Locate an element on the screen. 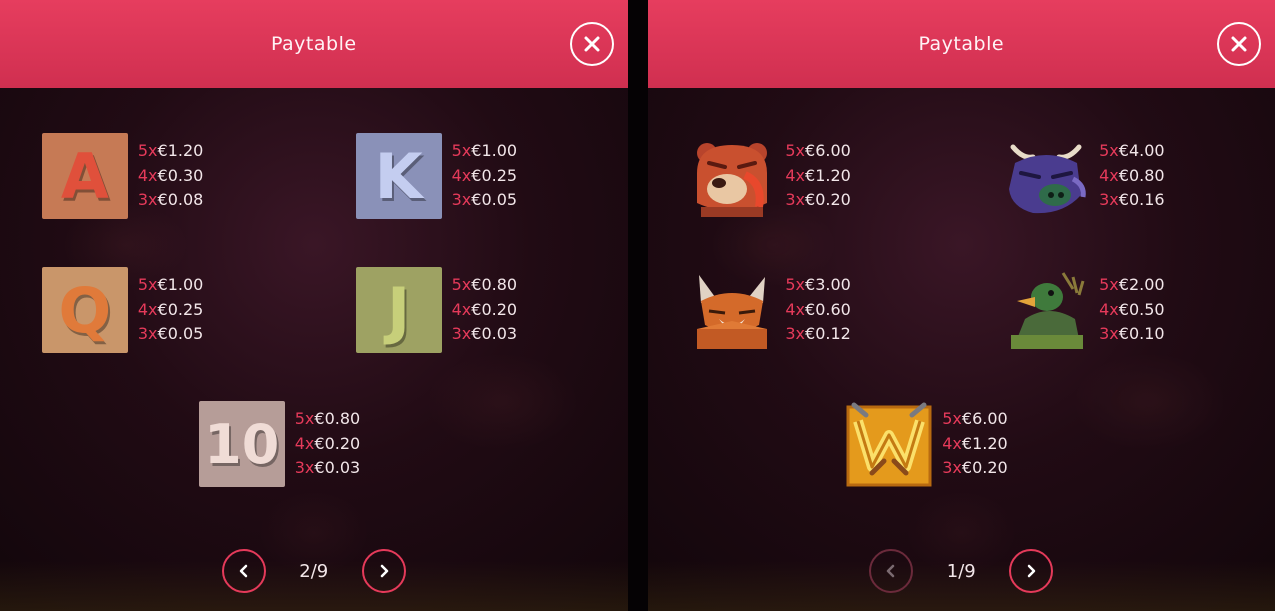 Image resolution: width=1275 pixels, height=611 pixels. symbol-glyph: A is located at coordinates (84, 176).